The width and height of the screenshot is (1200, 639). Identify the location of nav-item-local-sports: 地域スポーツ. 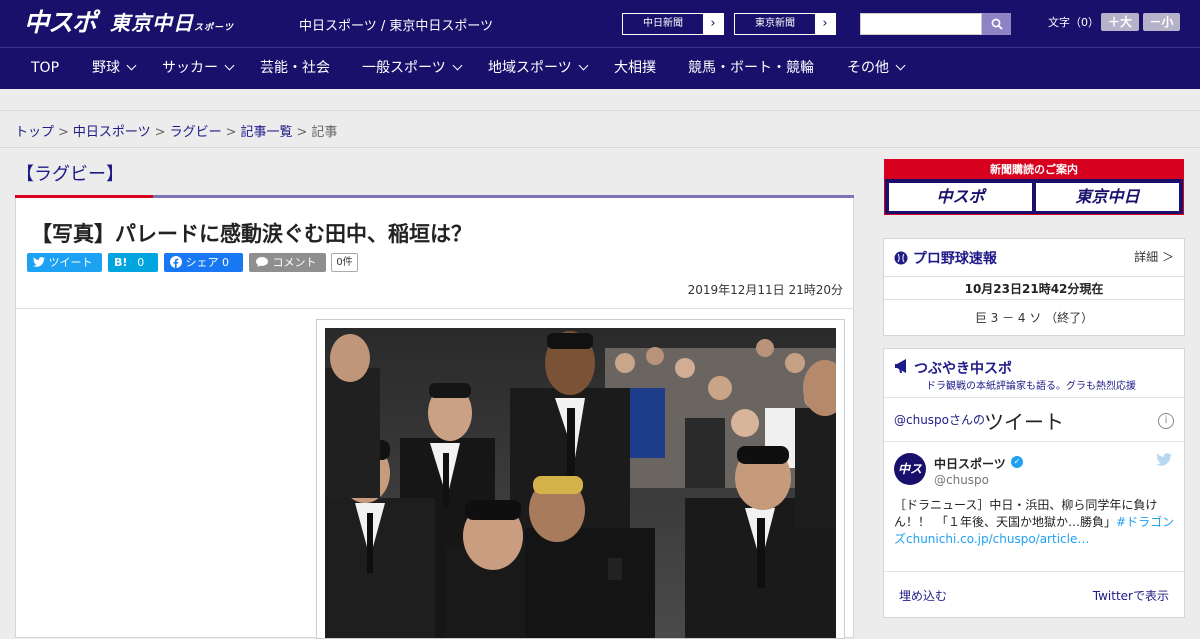
(538, 68).